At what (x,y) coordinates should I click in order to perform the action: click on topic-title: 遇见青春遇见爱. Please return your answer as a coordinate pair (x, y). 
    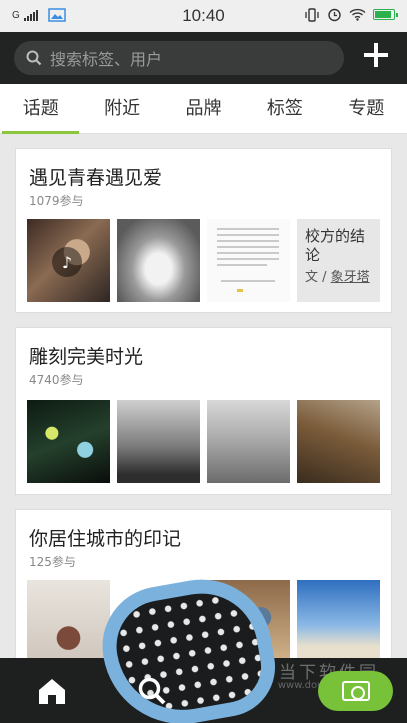
    Looking at the image, I should click on (96, 178).